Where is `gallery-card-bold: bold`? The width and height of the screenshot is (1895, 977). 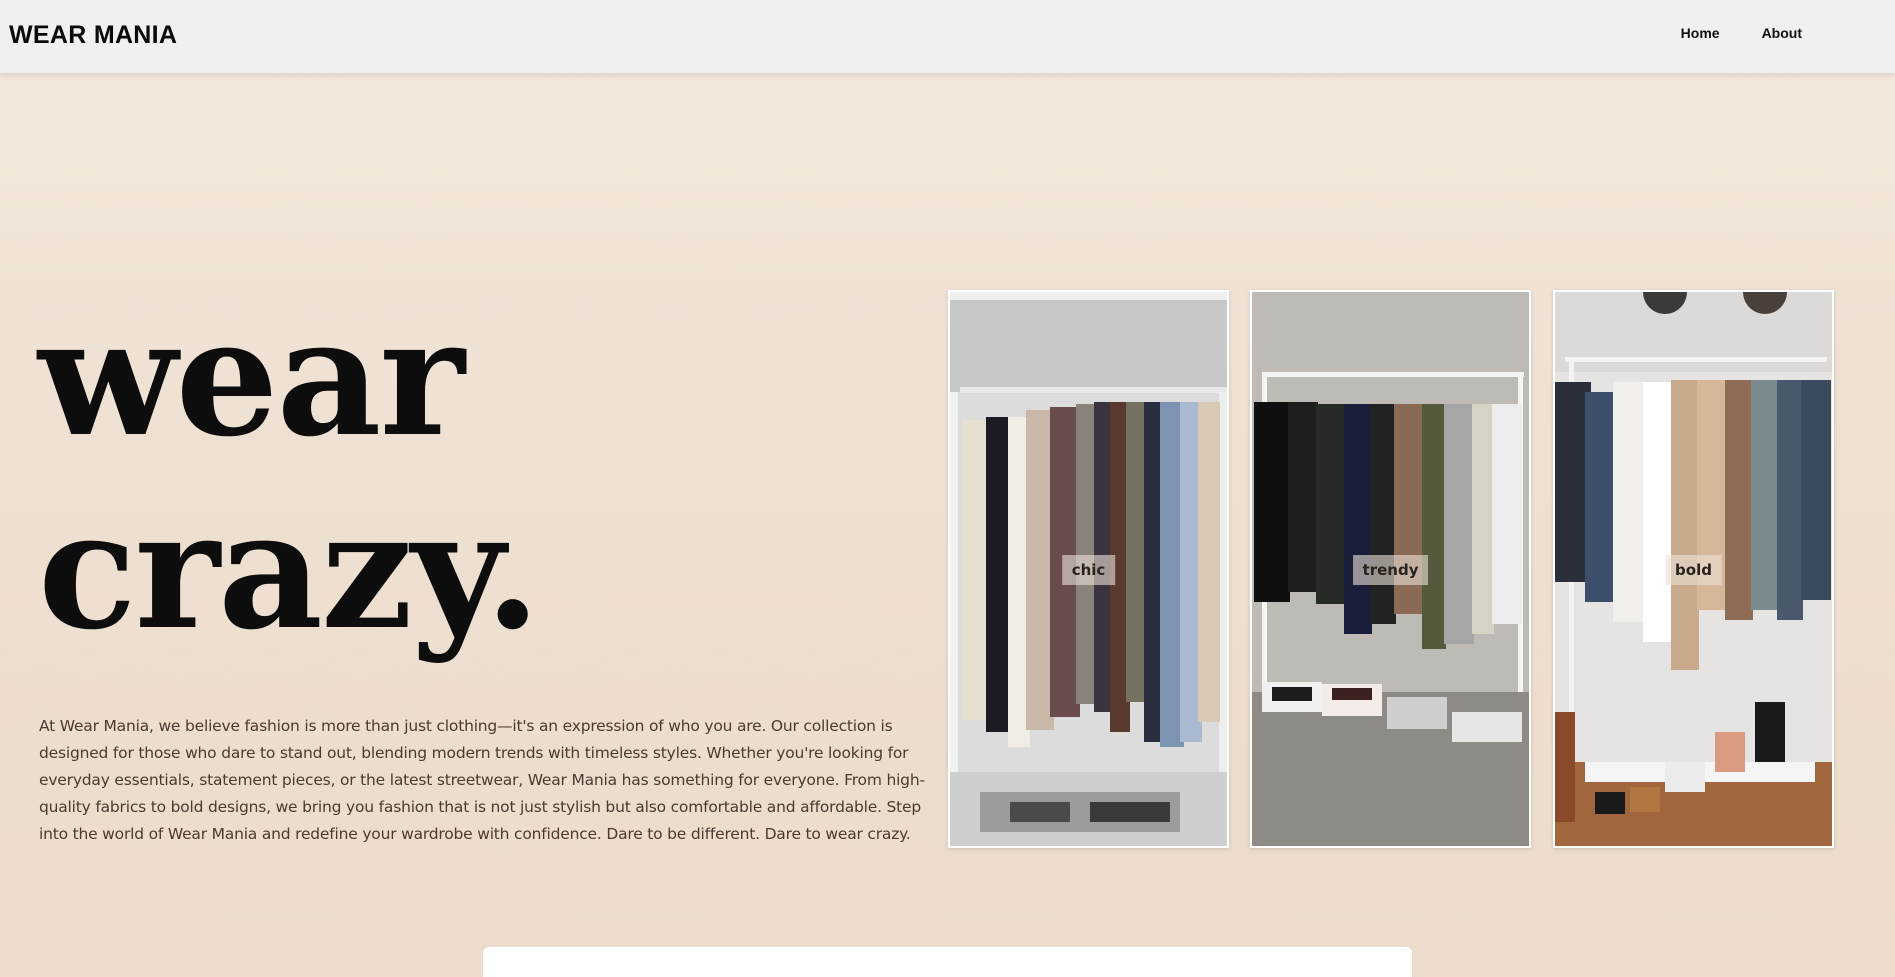
gallery-card-bold: bold is located at coordinates (1693, 569).